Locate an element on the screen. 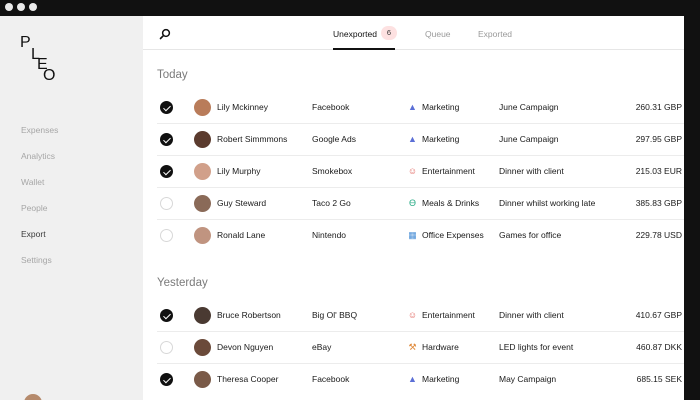 The width and height of the screenshot is (700, 400). category-label: Meals & Drinks is located at coordinates (451, 203).